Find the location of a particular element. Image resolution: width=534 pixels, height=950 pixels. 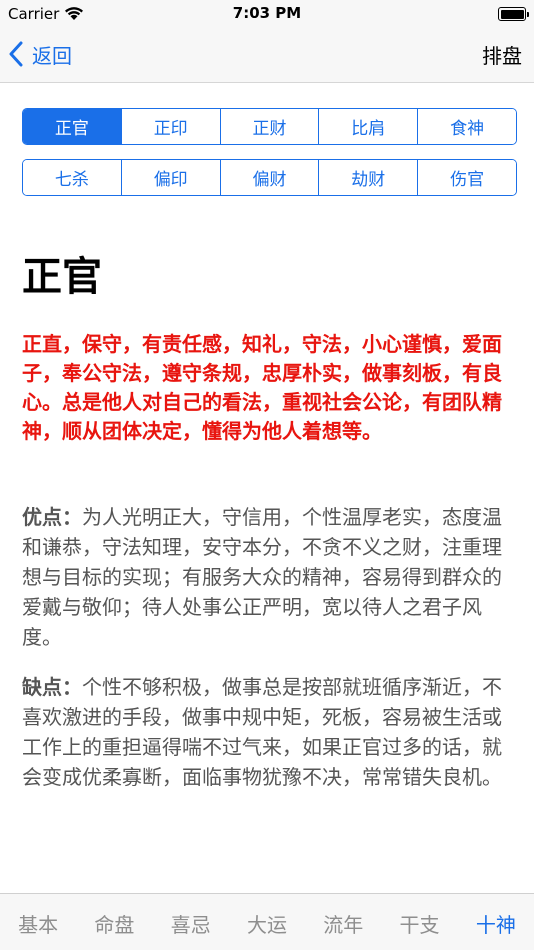

status-bar: Carrier 7:03 PM is located at coordinates (267, 13).